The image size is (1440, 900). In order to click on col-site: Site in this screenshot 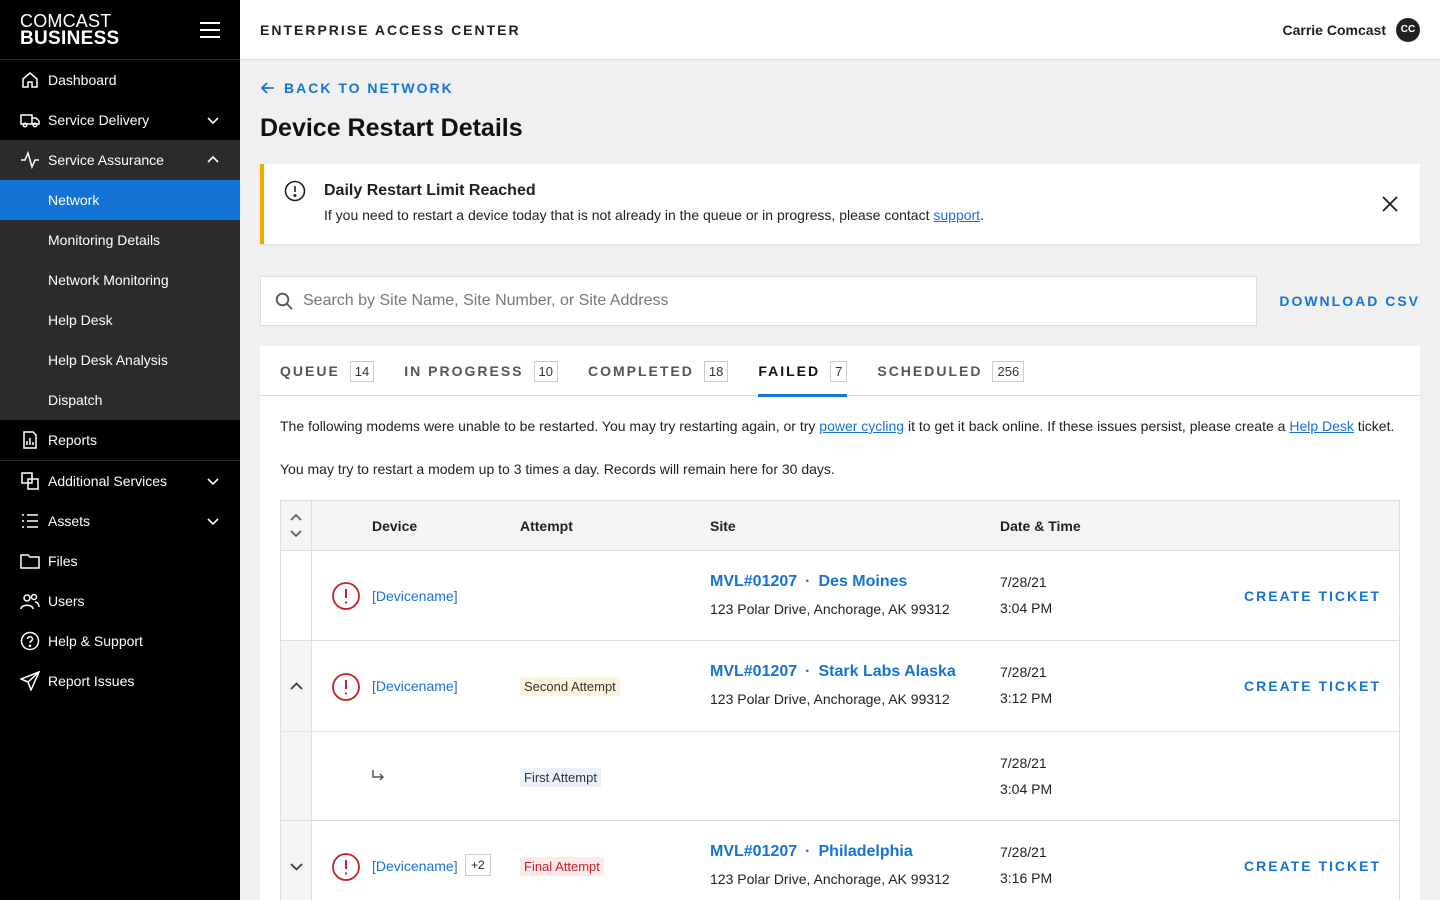, I will do `click(723, 526)`.